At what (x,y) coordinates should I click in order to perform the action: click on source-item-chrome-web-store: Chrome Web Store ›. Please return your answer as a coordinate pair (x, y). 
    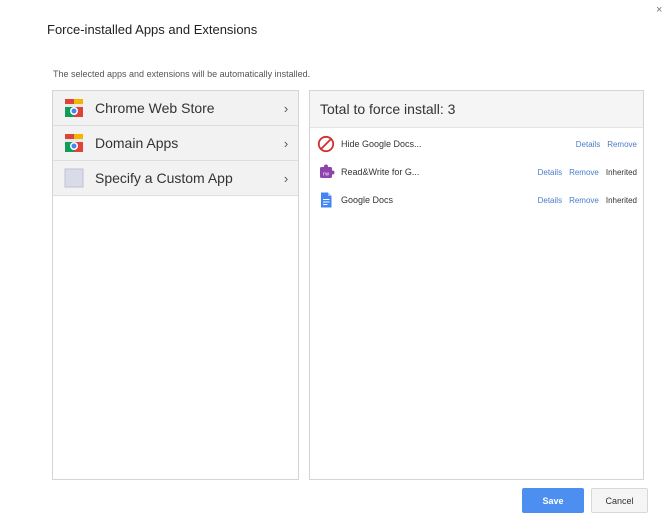
    Looking at the image, I should click on (175, 108).